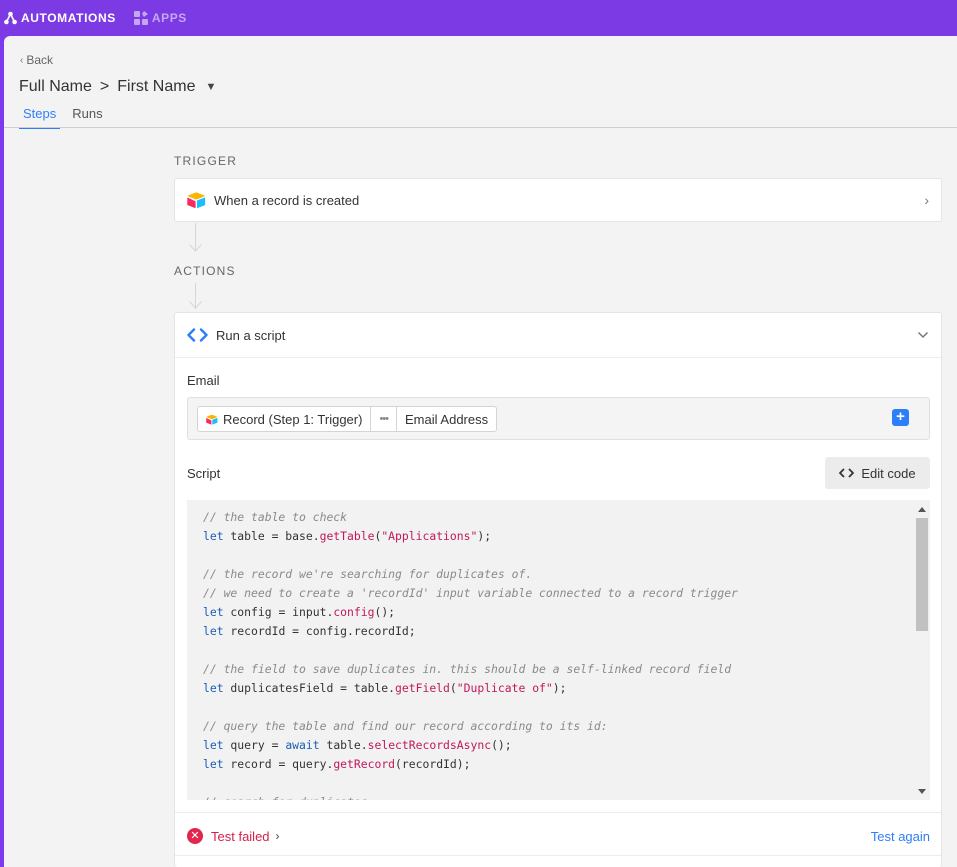 The width and height of the screenshot is (957, 867). I want to click on edit-code-button: Edit code, so click(877, 473).